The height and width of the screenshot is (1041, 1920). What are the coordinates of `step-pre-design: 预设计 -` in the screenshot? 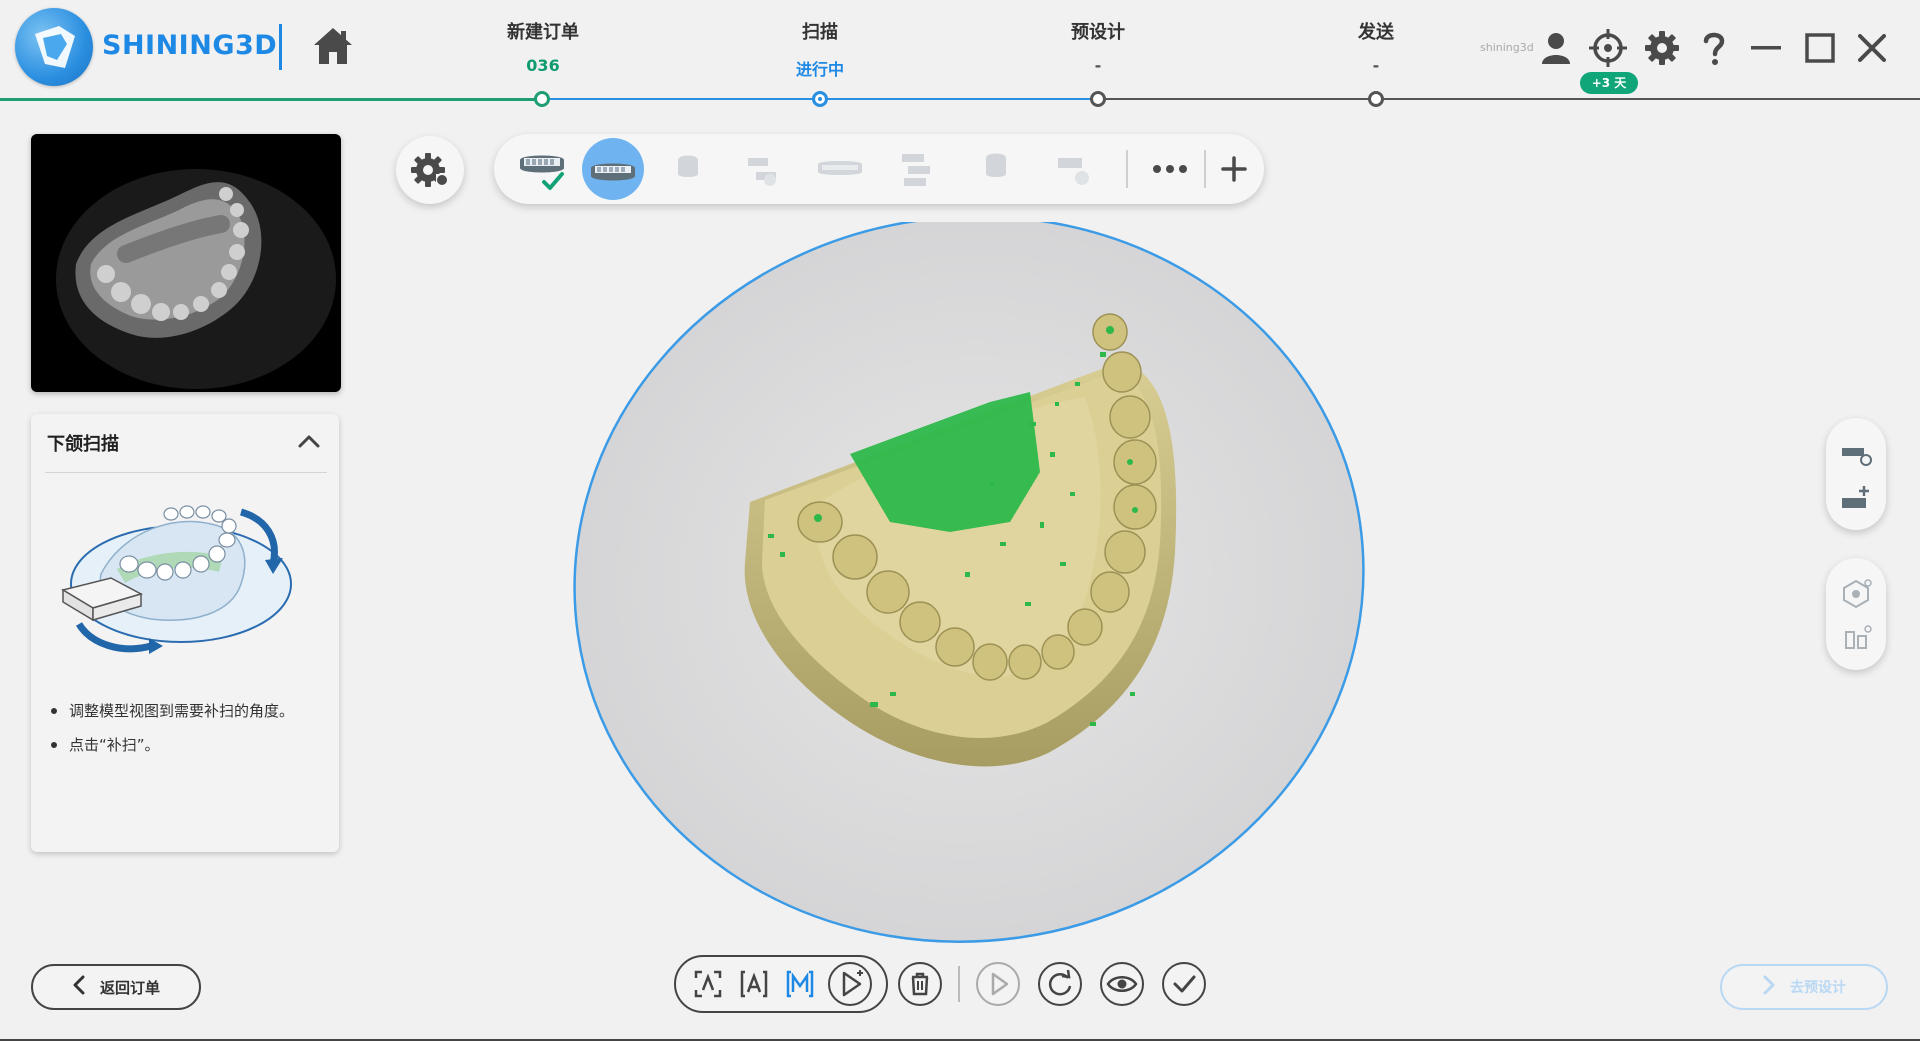 It's located at (1098, 46).